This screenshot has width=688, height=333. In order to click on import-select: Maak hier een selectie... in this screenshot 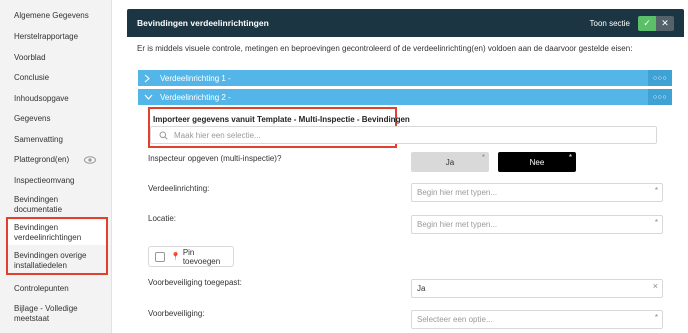, I will do `click(403, 135)`.